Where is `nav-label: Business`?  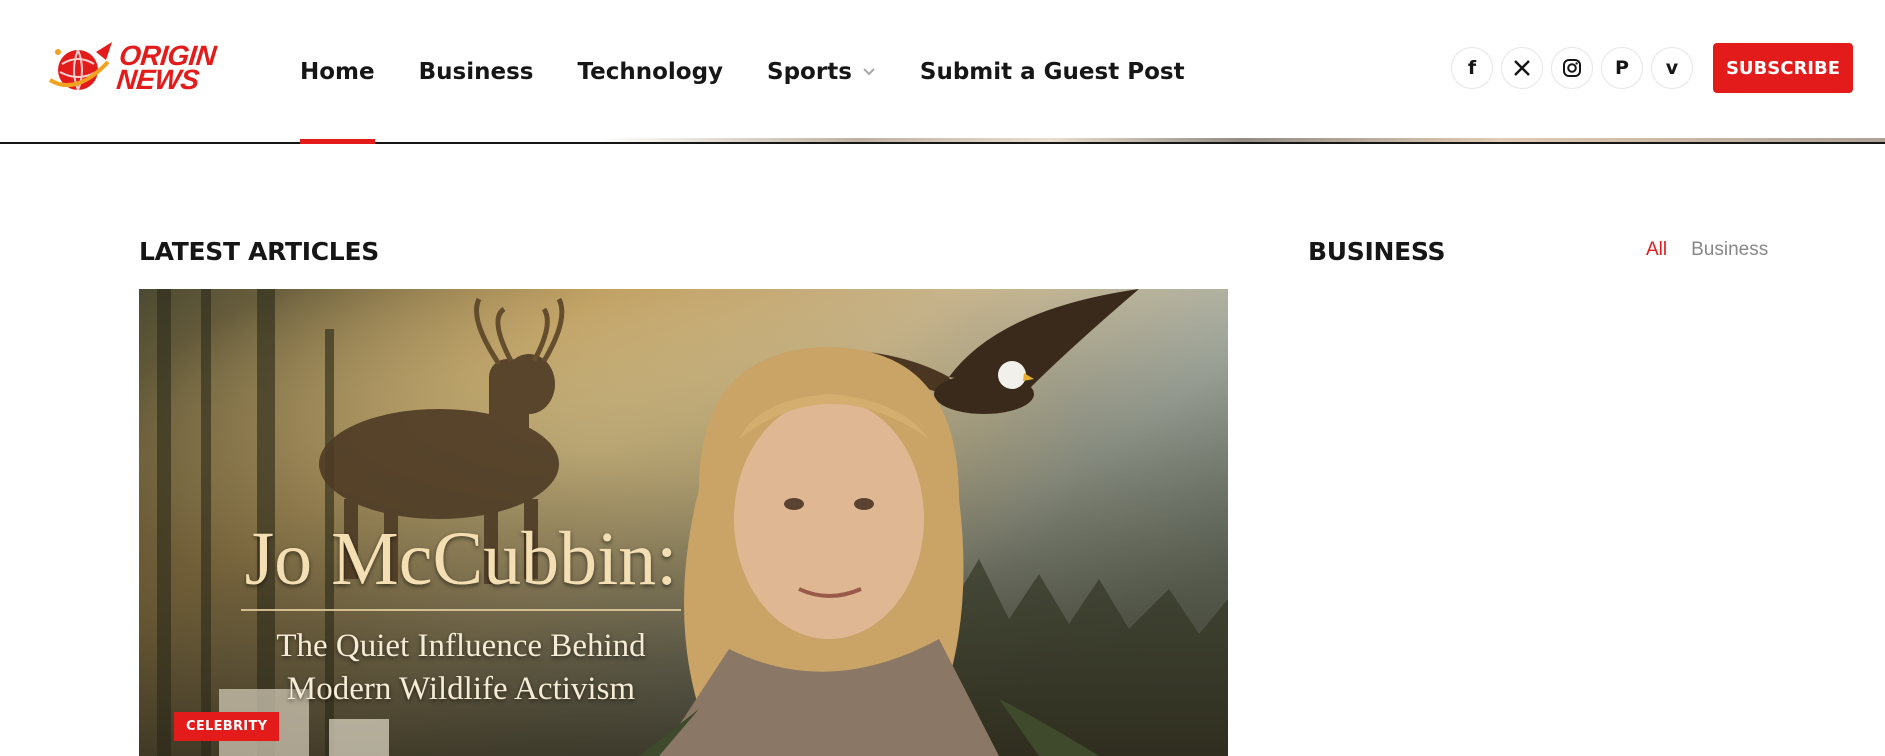
nav-label: Business is located at coordinates (476, 72).